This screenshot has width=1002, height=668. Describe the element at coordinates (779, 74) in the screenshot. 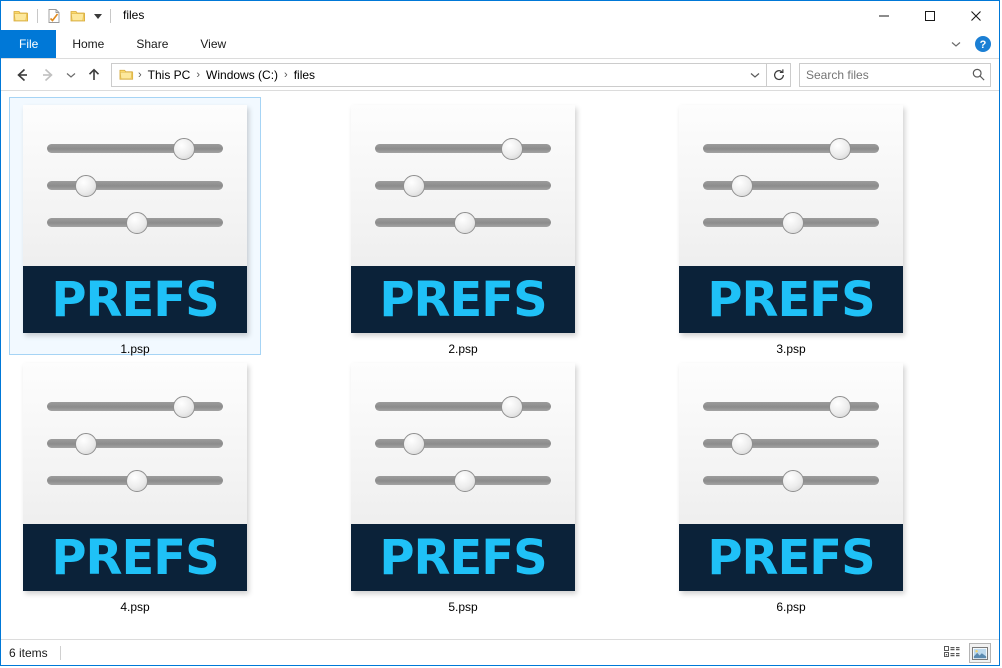

I see `refresh-button` at that location.